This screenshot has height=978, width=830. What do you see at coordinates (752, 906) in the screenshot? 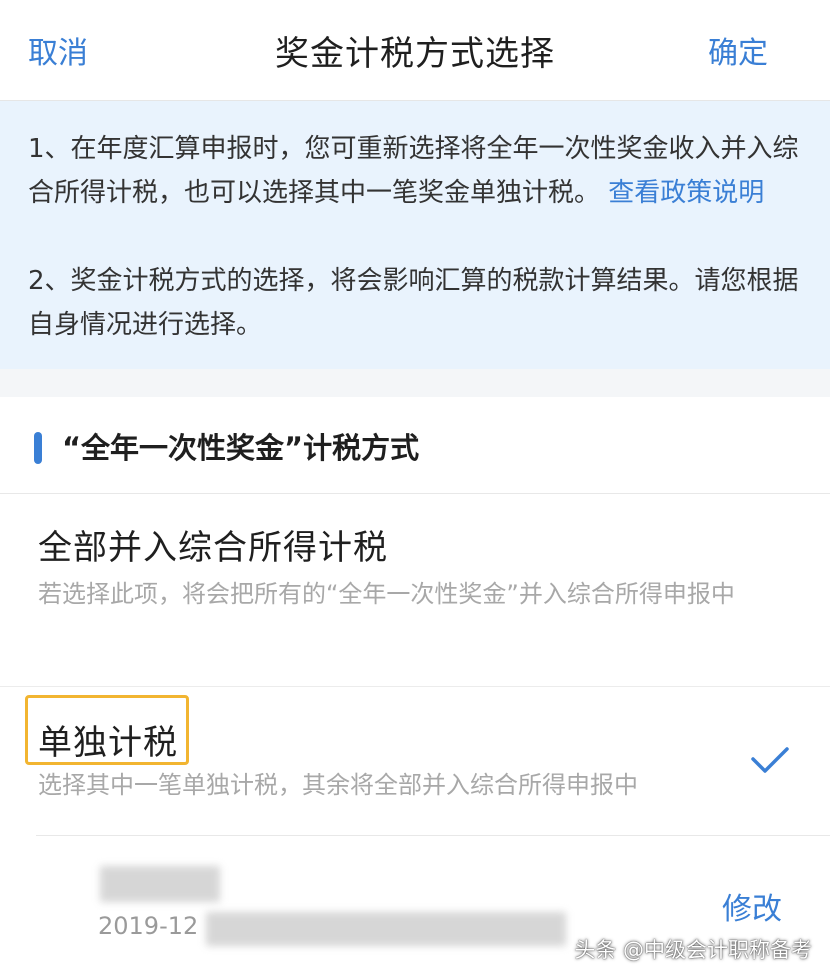
I see `edit-button: 修改` at bounding box center [752, 906].